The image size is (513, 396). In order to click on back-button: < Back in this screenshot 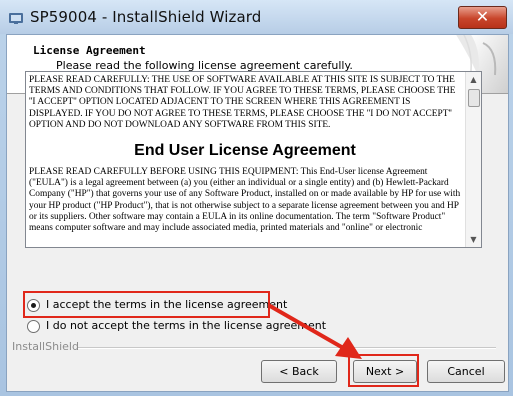, I will do `click(299, 371)`.